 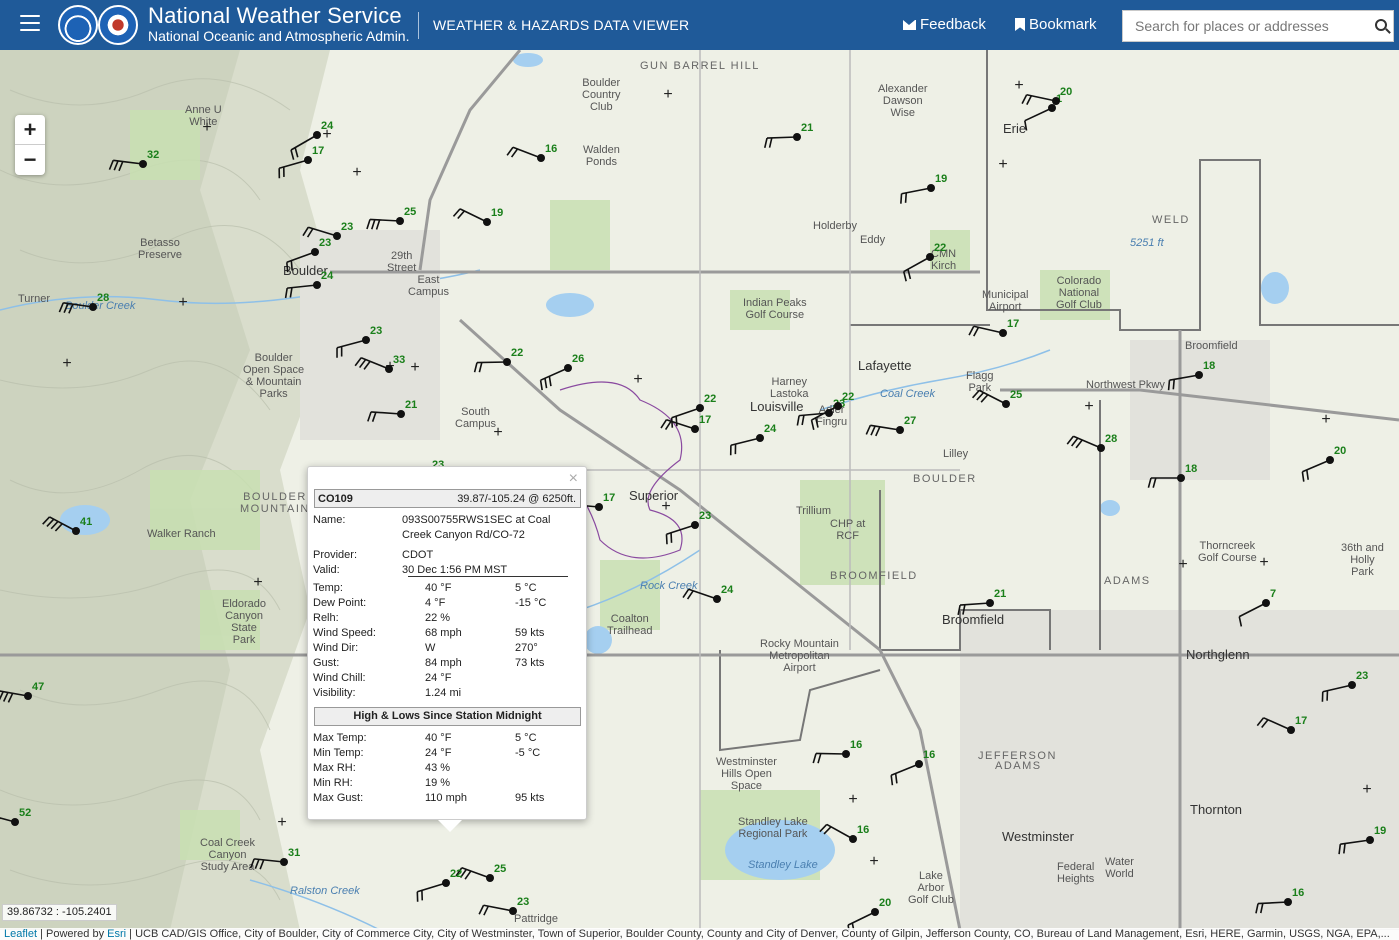 I want to click on brand-subtitle: National Oceanic and Atmospheric Admin., so click(x=278, y=36).